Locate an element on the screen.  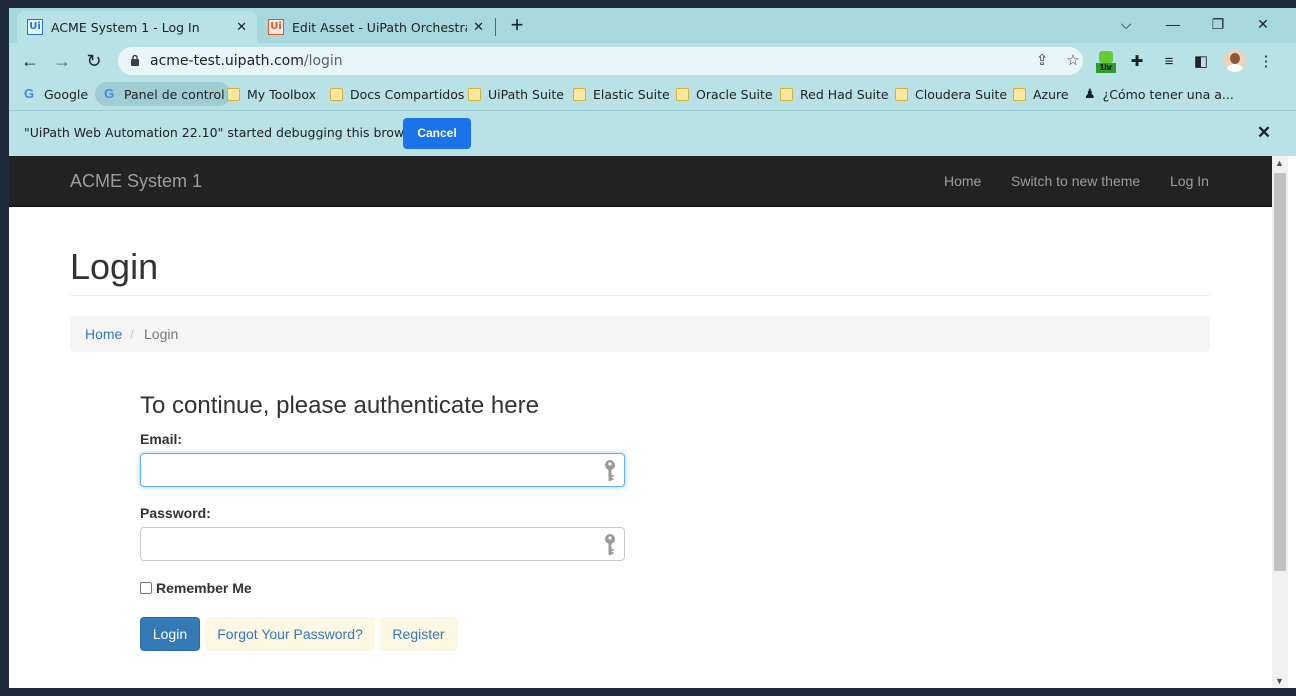
title-divider is located at coordinates (640, 295).